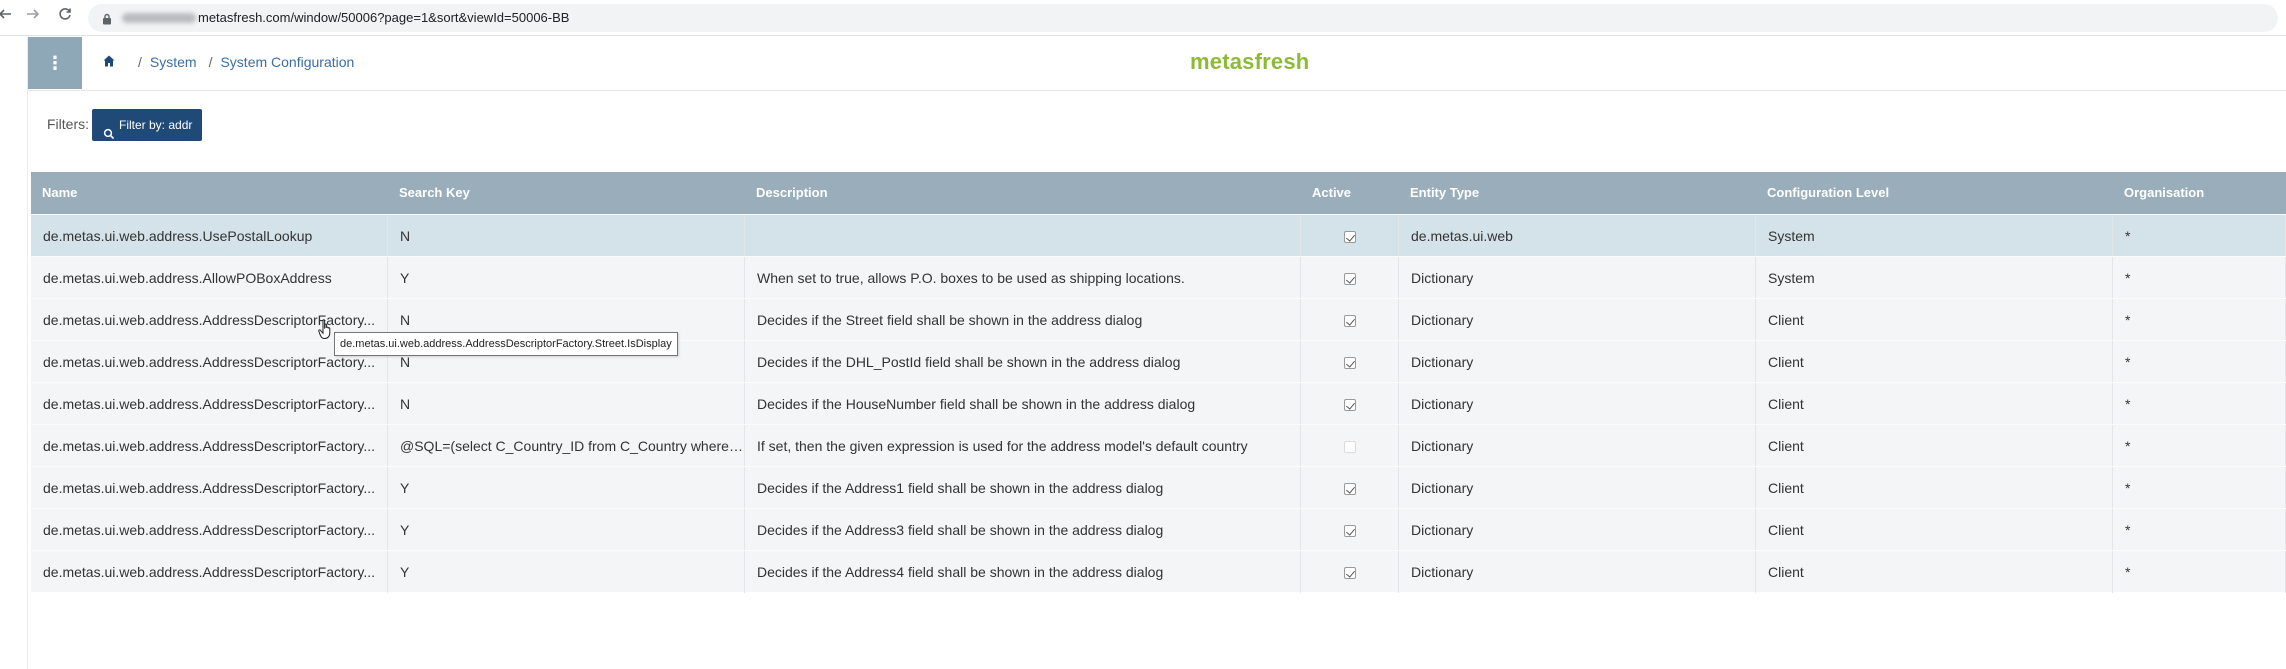 The height and width of the screenshot is (669, 2286). I want to click on breadcrumb-system-configuration: System Configuration, so click(287, 62).